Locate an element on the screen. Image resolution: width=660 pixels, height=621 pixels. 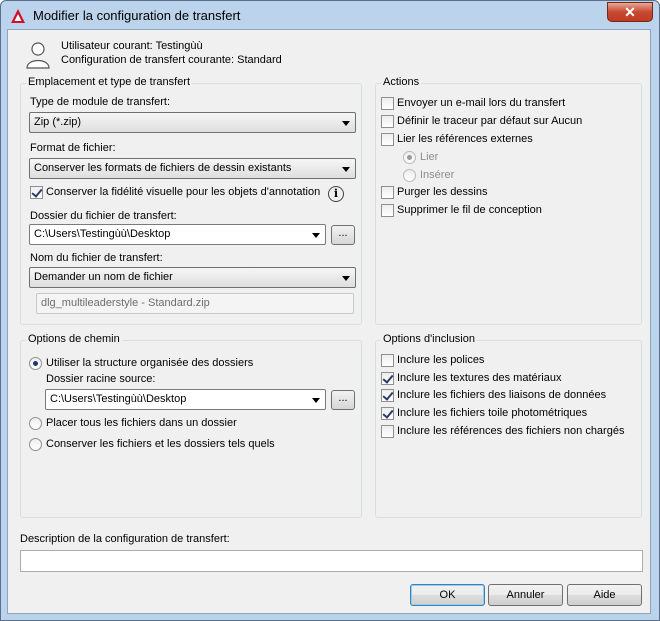
transfer-folder-combobox: C:\Users\Testingùù\Desktop is located at coordinates (177, 234).